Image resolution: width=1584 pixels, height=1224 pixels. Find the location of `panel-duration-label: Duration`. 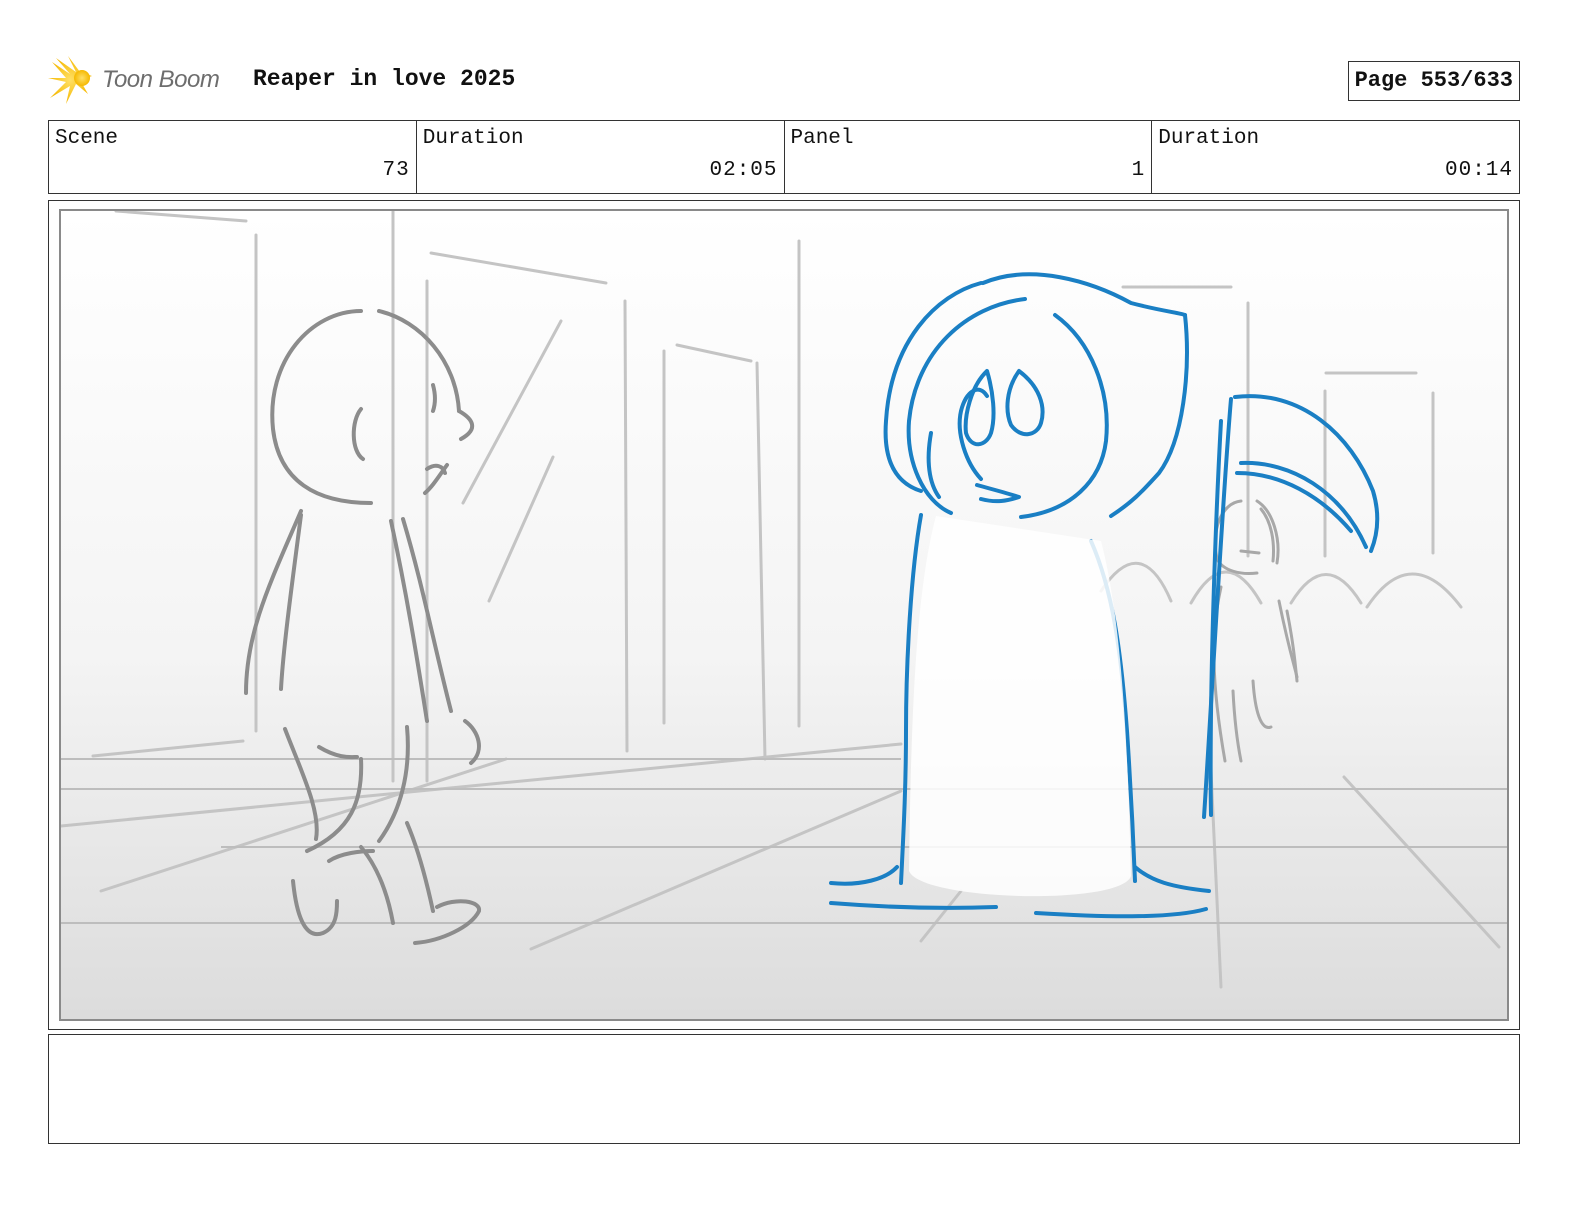

panel-duration-label: Duration is located at coordinates (1209, 138).